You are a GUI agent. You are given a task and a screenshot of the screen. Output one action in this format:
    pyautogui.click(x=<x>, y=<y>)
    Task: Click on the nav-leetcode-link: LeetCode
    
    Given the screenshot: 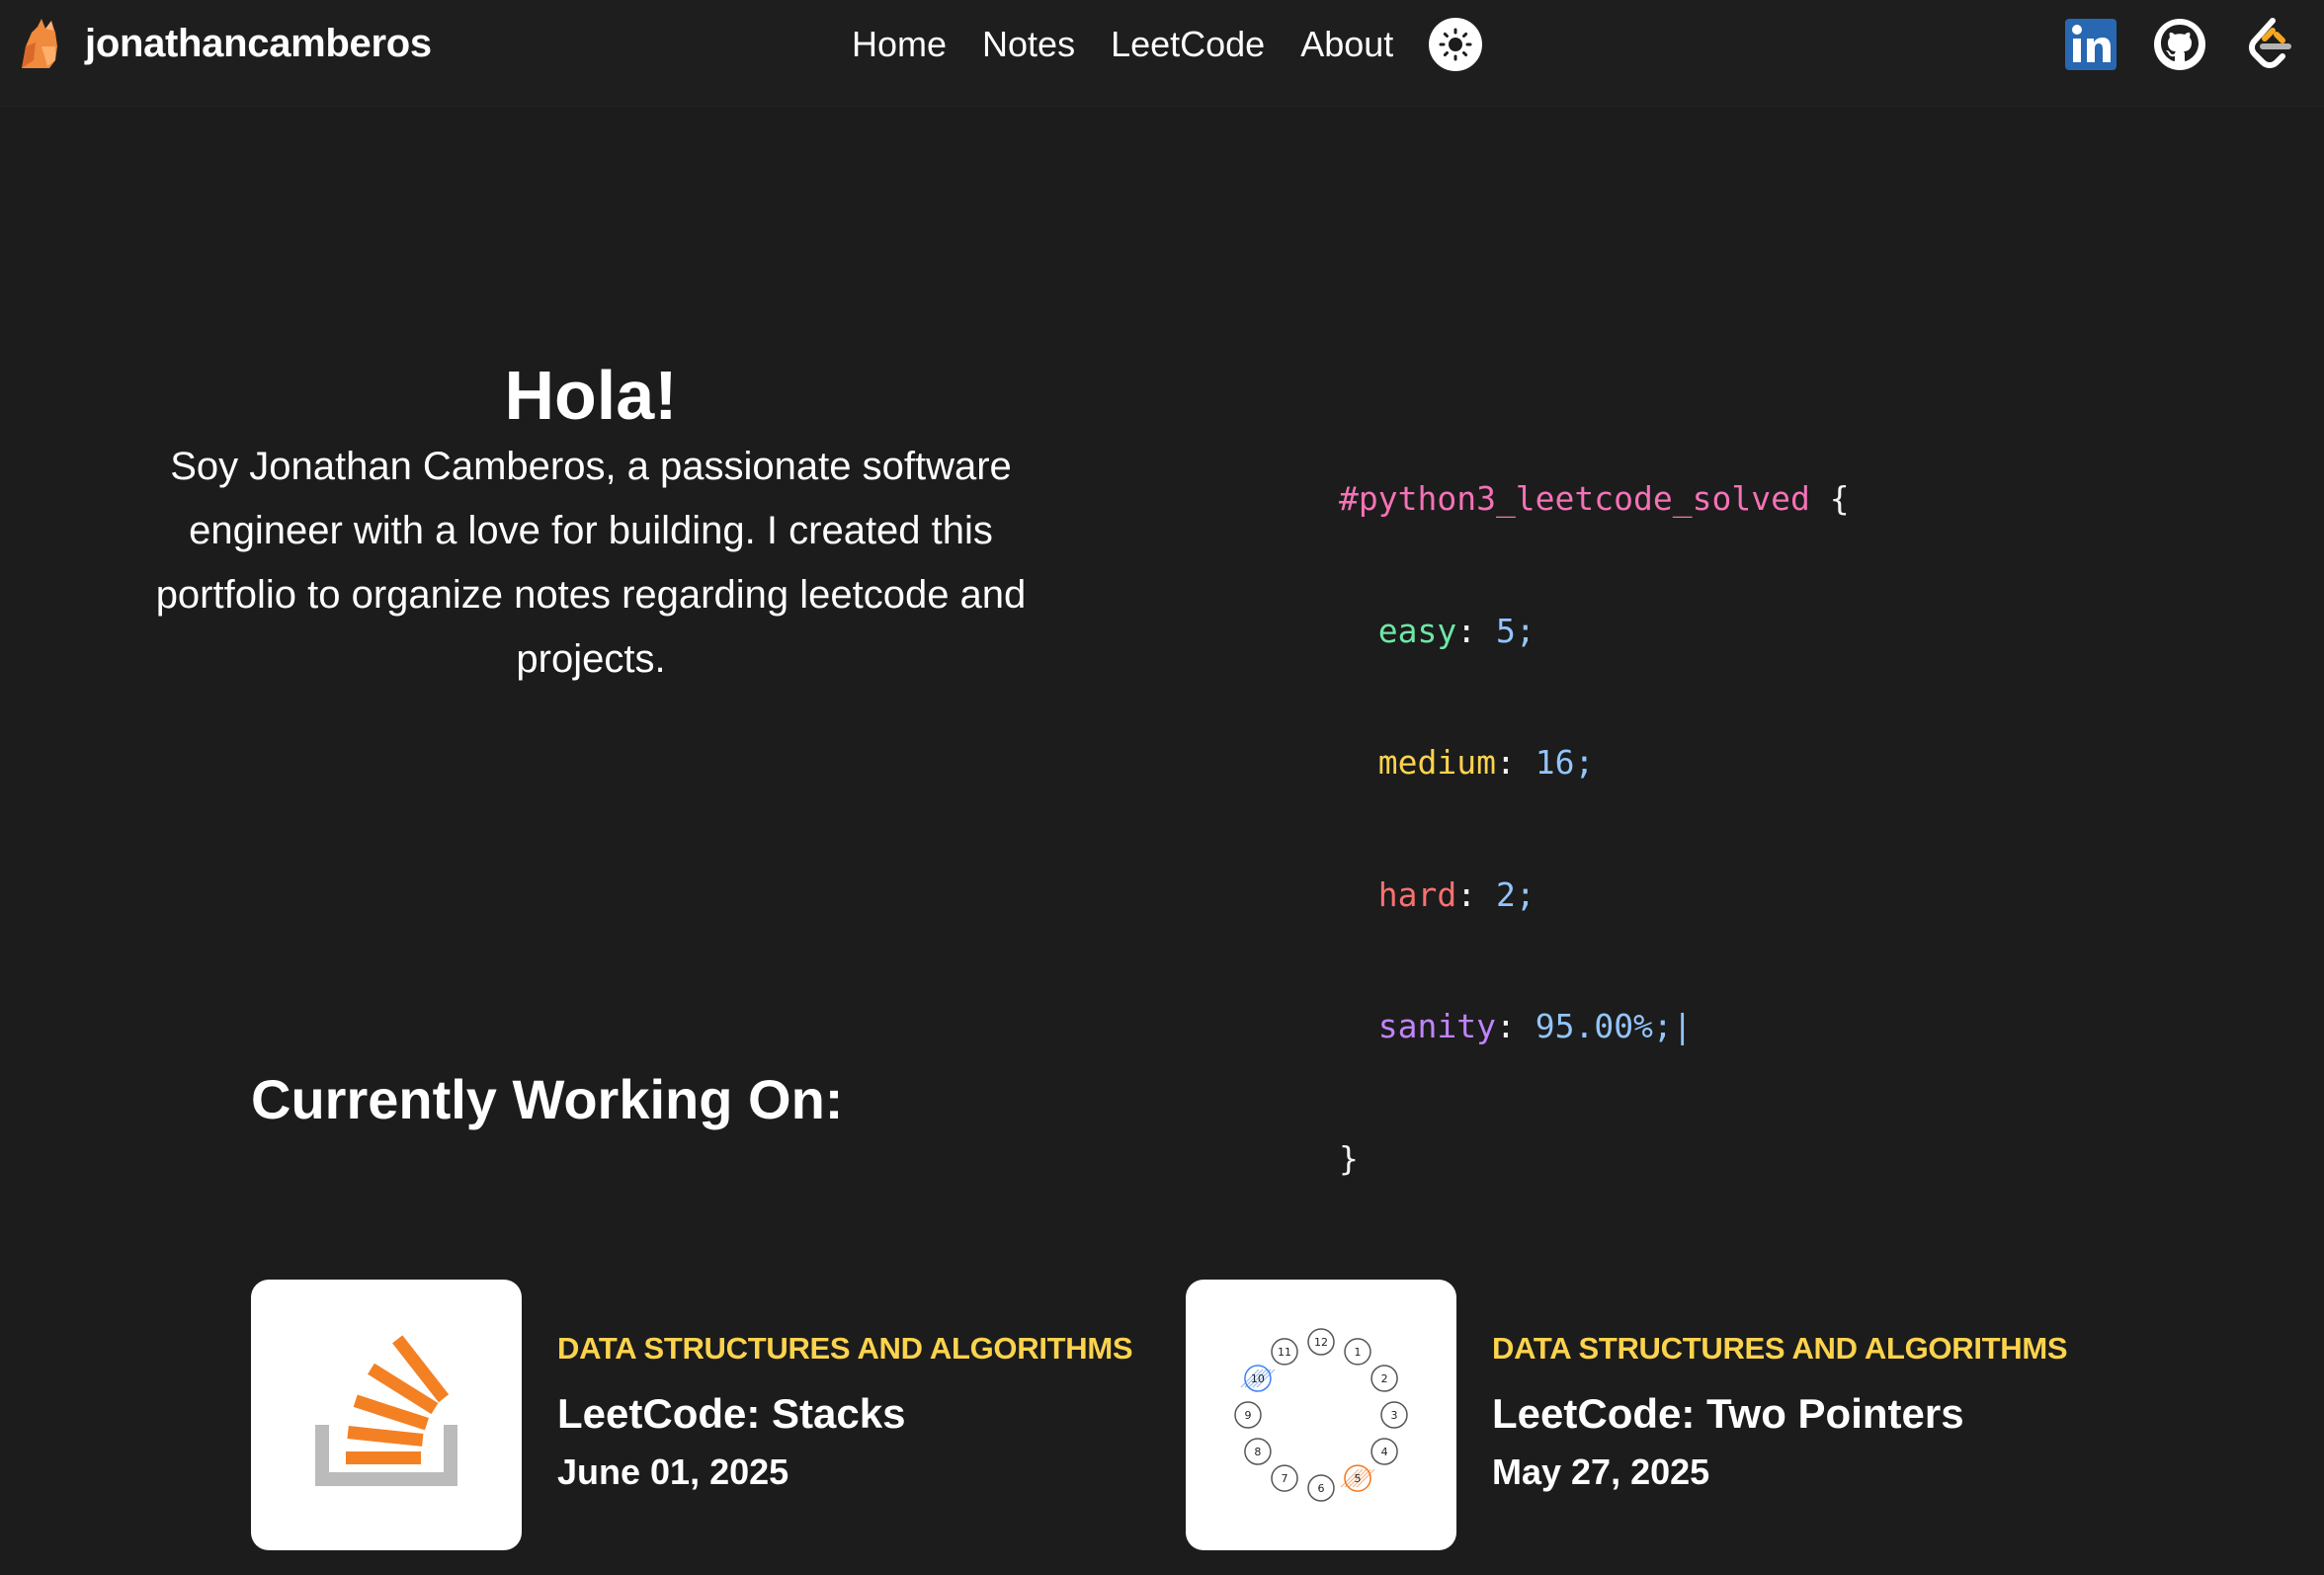 What is the action you would take?
    pyautogui.click(x=1188, y=44)
    